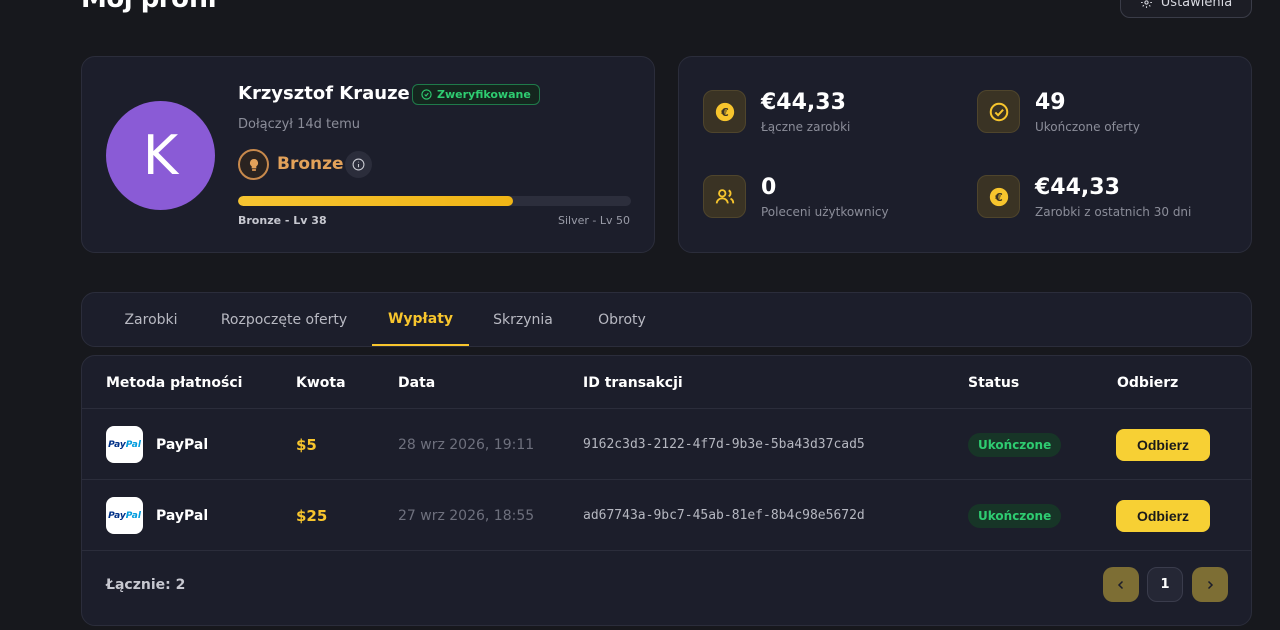 Image resolution: width=1280 pixels, height=630 pixels. What do you see at coordinates (376, 201) in the screenshot?
I see `level-progress-fill` at bounding box center [376, 201].